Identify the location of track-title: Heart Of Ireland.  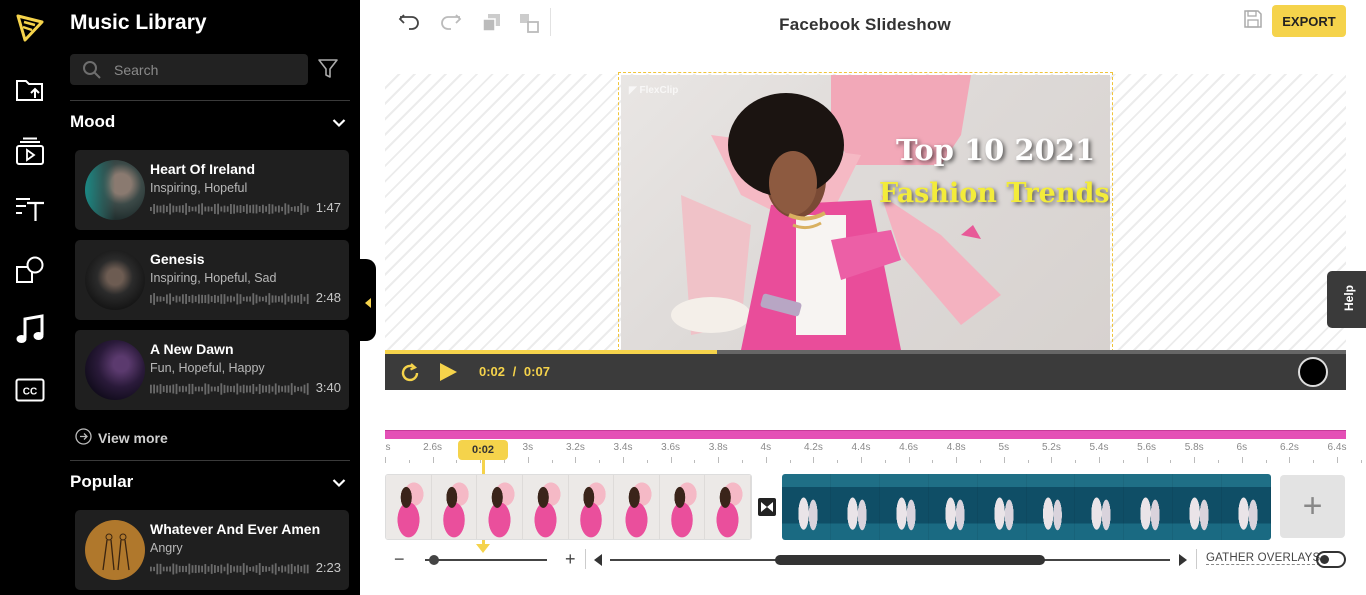
(203, 169).